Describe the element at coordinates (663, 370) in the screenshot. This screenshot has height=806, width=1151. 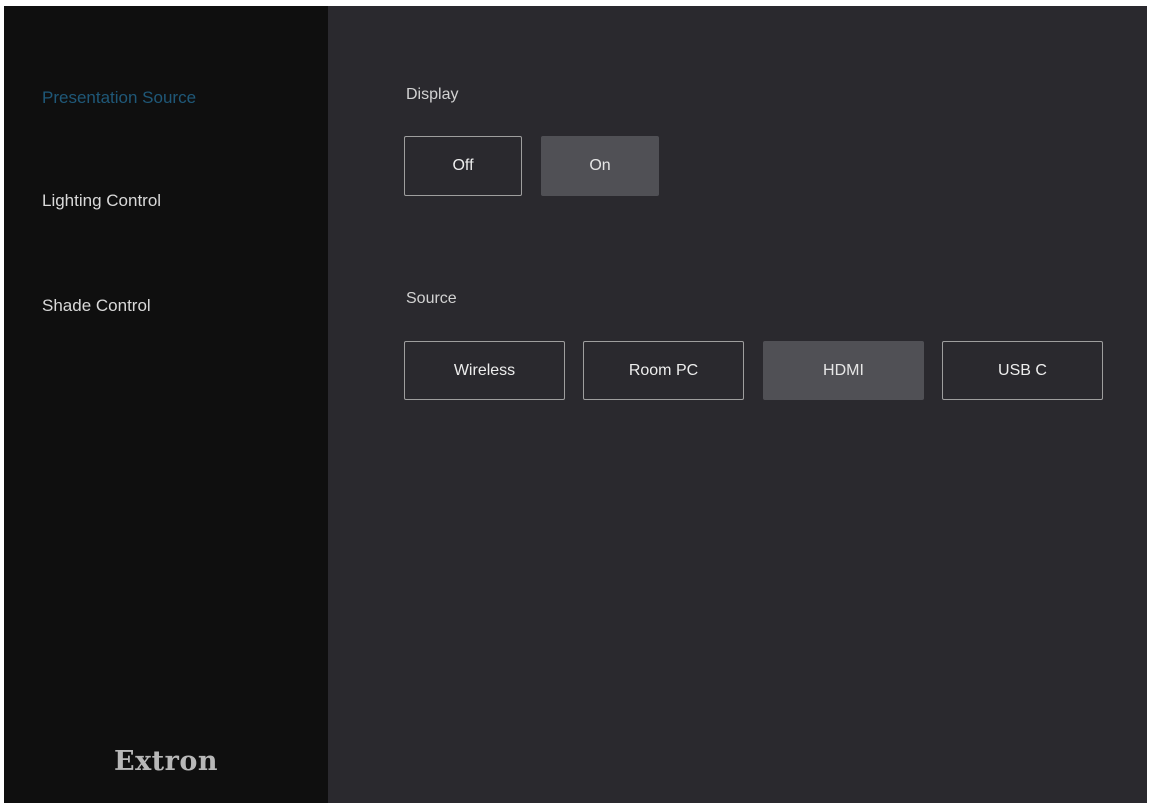
I see `source-room-pc-button: Room PC` at that location.